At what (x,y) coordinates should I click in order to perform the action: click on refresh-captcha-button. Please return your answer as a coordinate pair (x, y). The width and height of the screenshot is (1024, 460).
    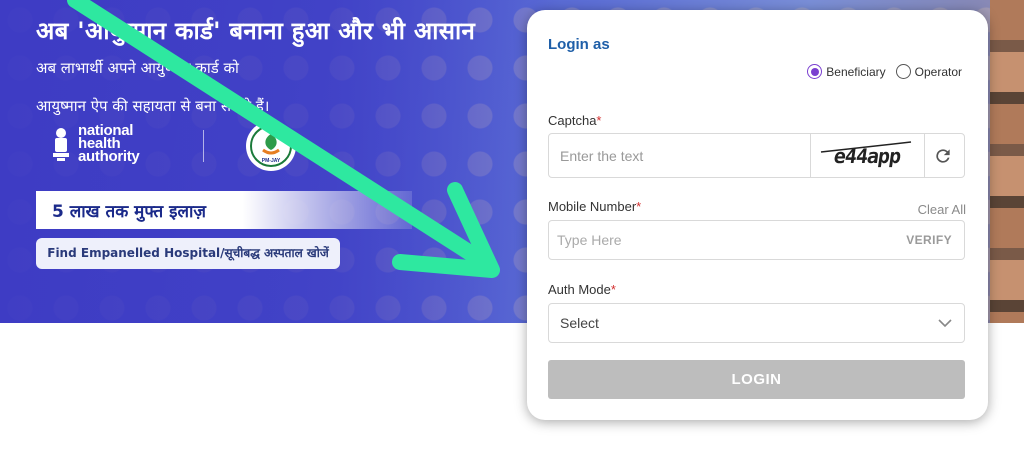
    Looking at the image, I should click on (942, 155).